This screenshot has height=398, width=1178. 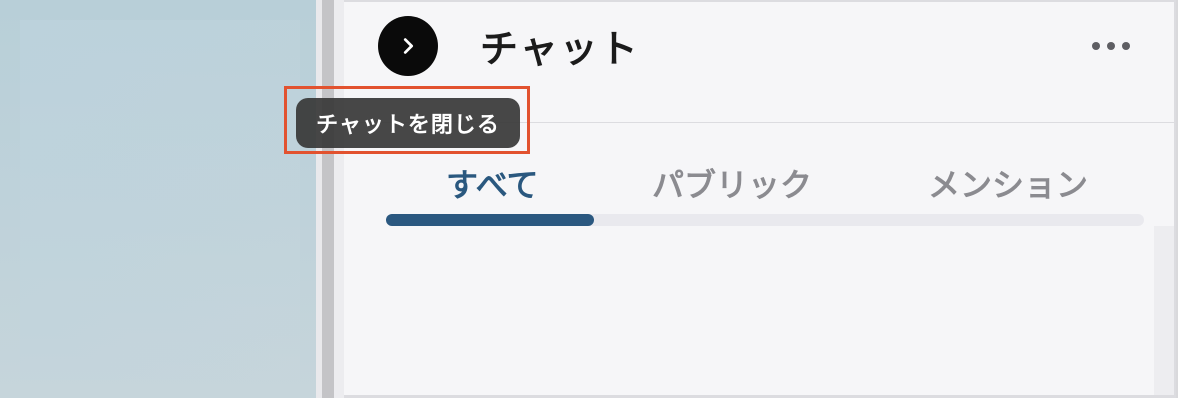 I want to click on panel-resize-handle, so click(x=328, y=199).